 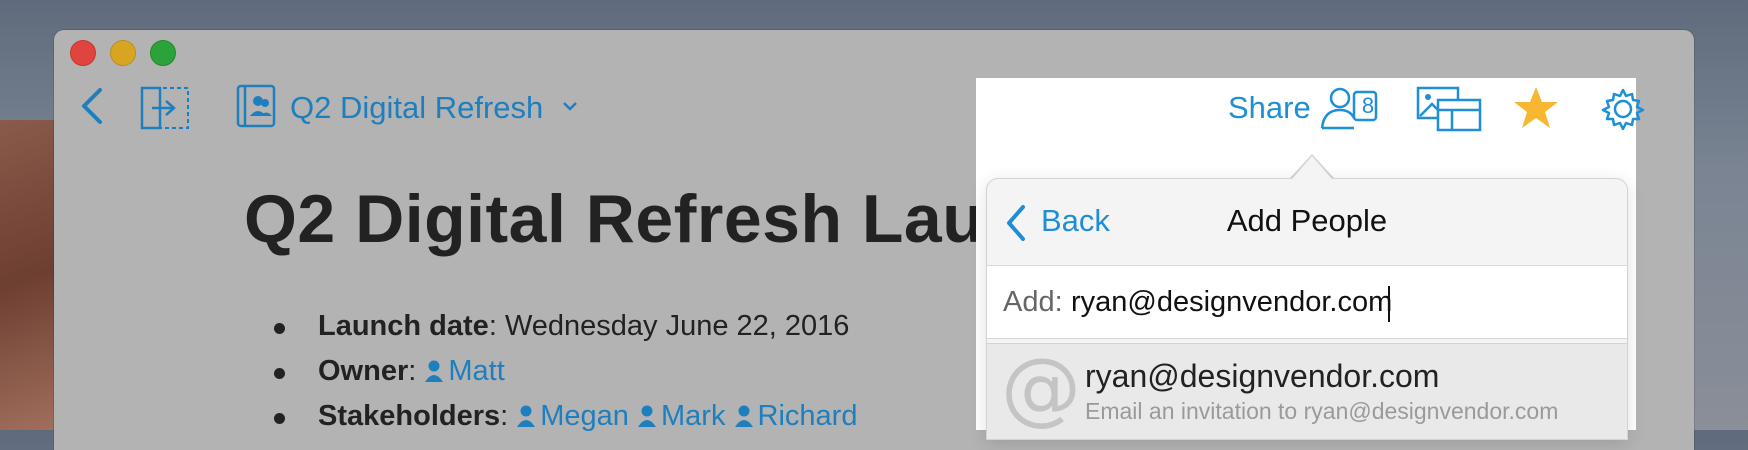 What do you see at coordinates (584, 416) in the screenshot?
I see `person-name: Megan` at bounding box center [584, 416].